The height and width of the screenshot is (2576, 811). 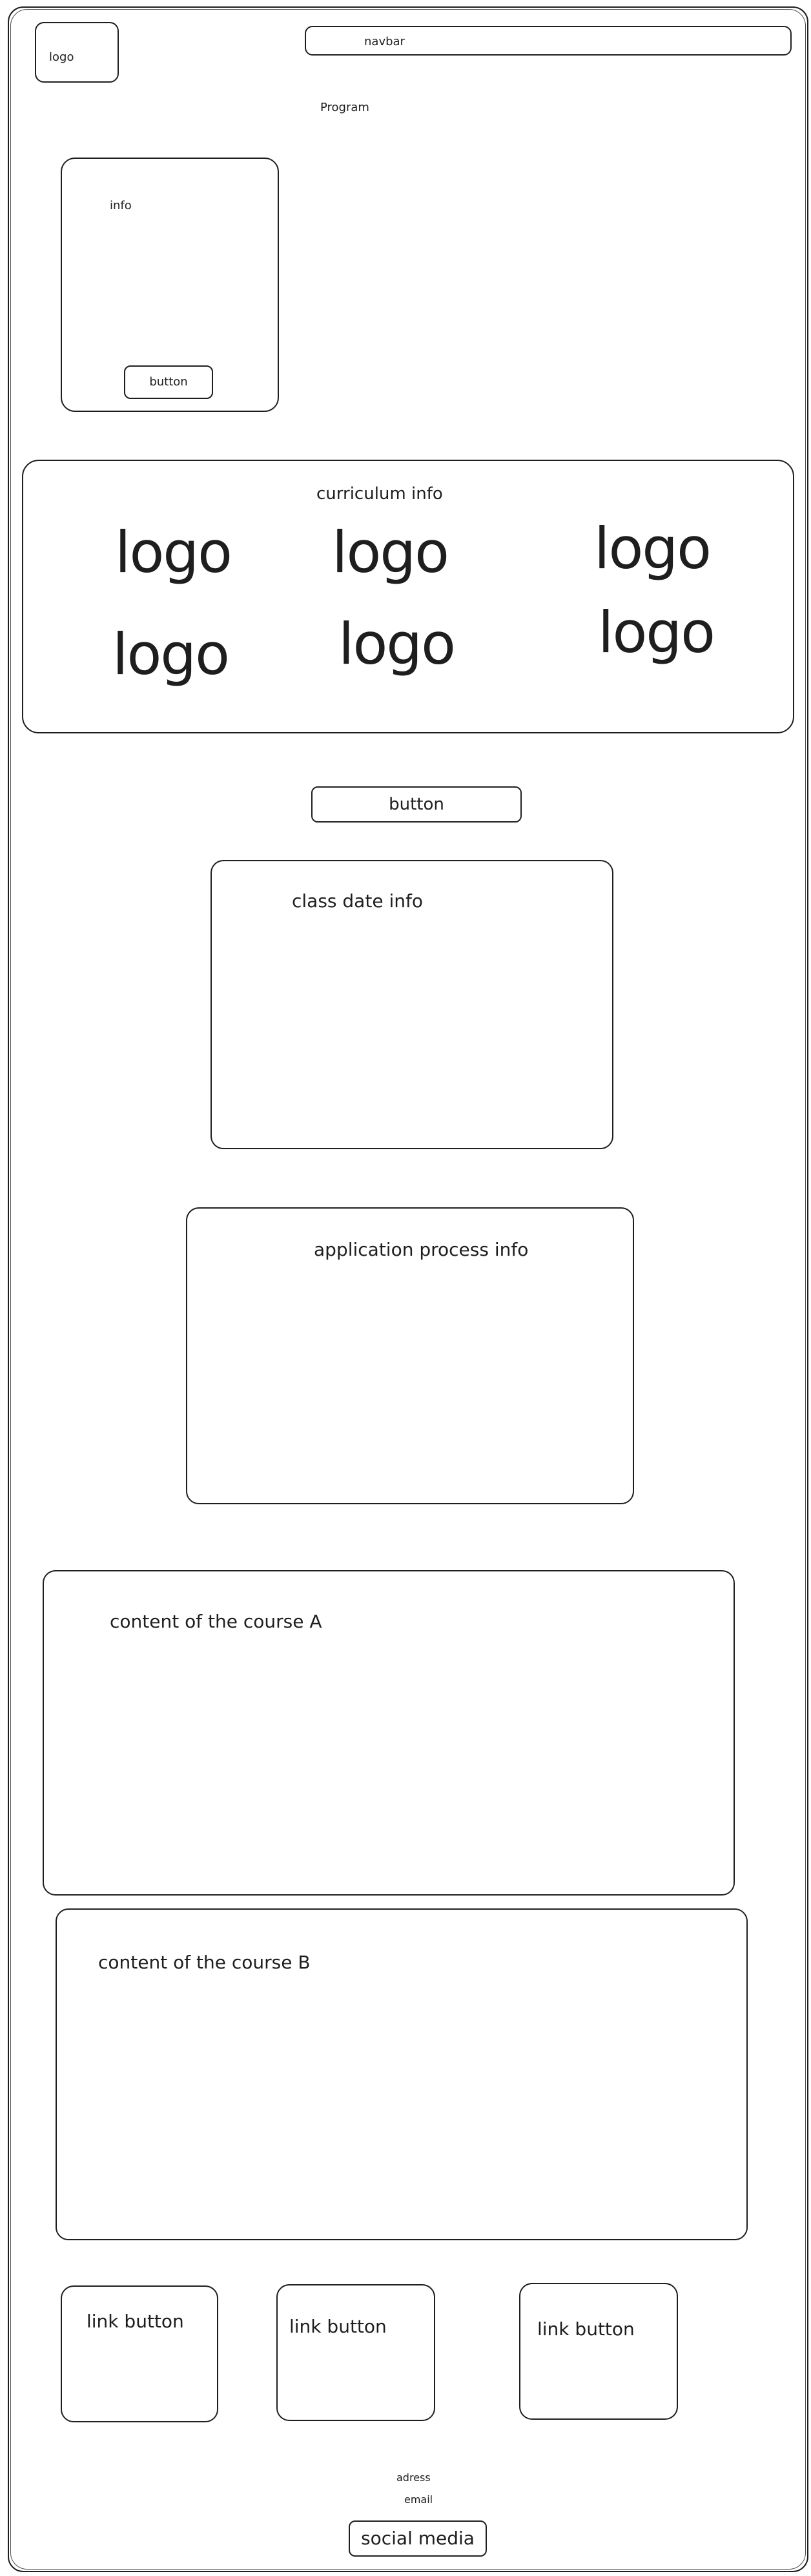 I want to click on navbar-label: navbar, so click(x=385, y=41).